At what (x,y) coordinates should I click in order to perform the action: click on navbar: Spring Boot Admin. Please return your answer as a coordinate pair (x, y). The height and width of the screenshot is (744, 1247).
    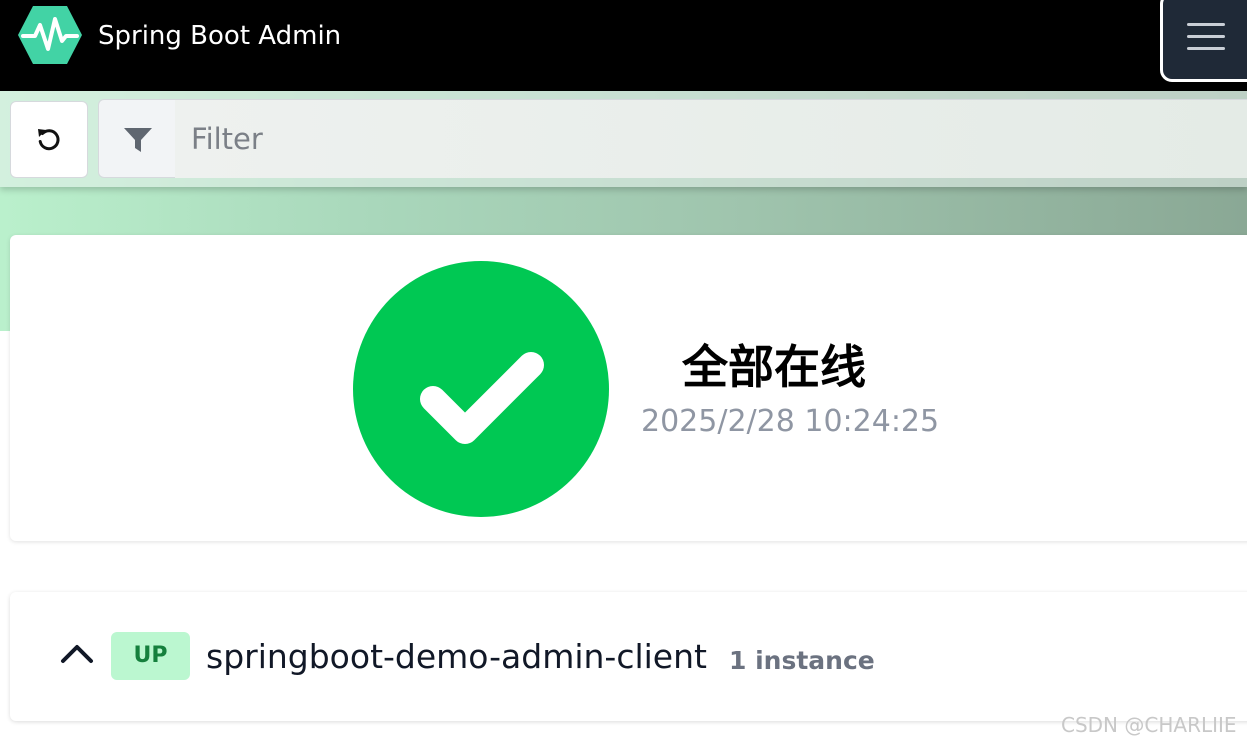
    Looking at the image, I should click on (623, 45).